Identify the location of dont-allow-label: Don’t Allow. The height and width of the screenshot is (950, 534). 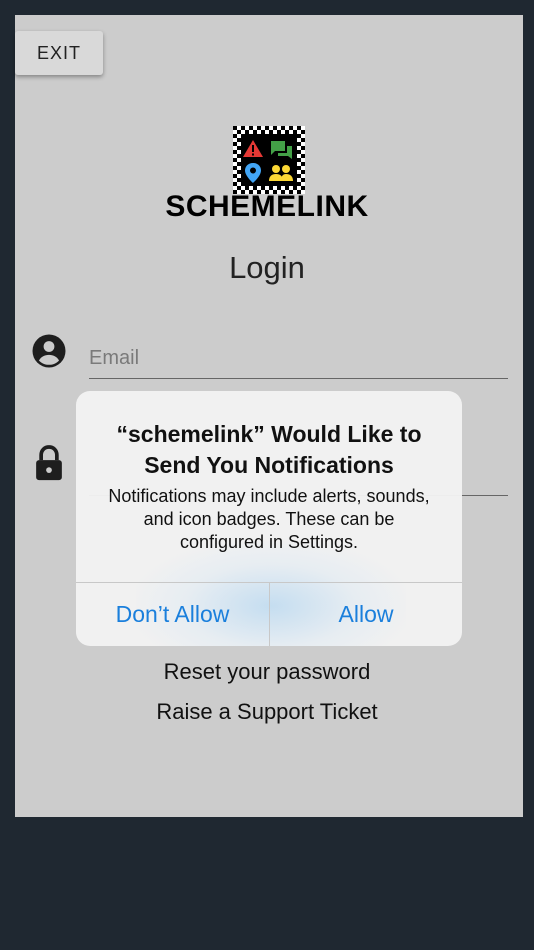
(172, 614).